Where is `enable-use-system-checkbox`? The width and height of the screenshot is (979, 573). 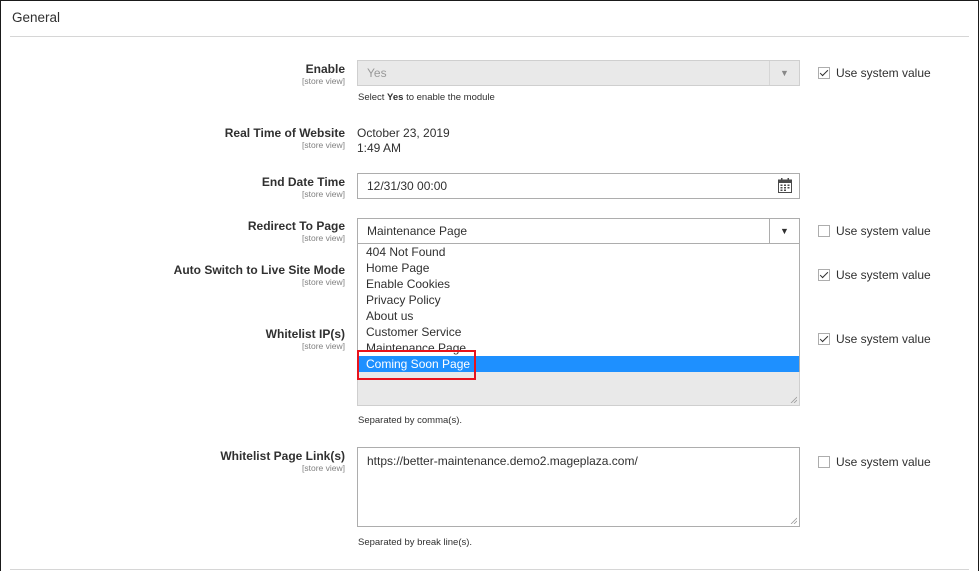
enable-use-system-checkbox is located at coordinates (824, 73).